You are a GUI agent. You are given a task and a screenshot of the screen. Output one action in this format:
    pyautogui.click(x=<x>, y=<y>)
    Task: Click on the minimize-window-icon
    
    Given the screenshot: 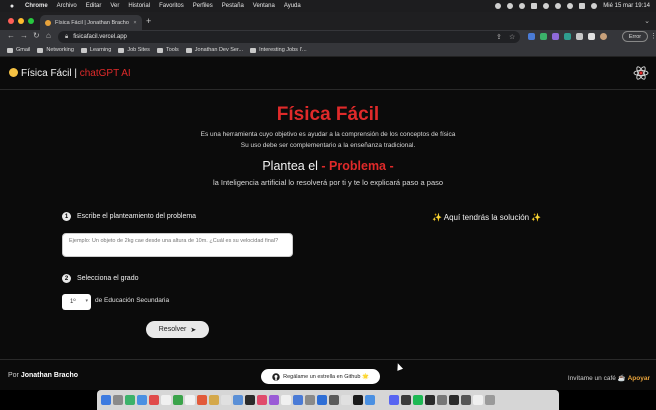 What is the action you would take?
    pyautogui.click(x=21, y=21)
    